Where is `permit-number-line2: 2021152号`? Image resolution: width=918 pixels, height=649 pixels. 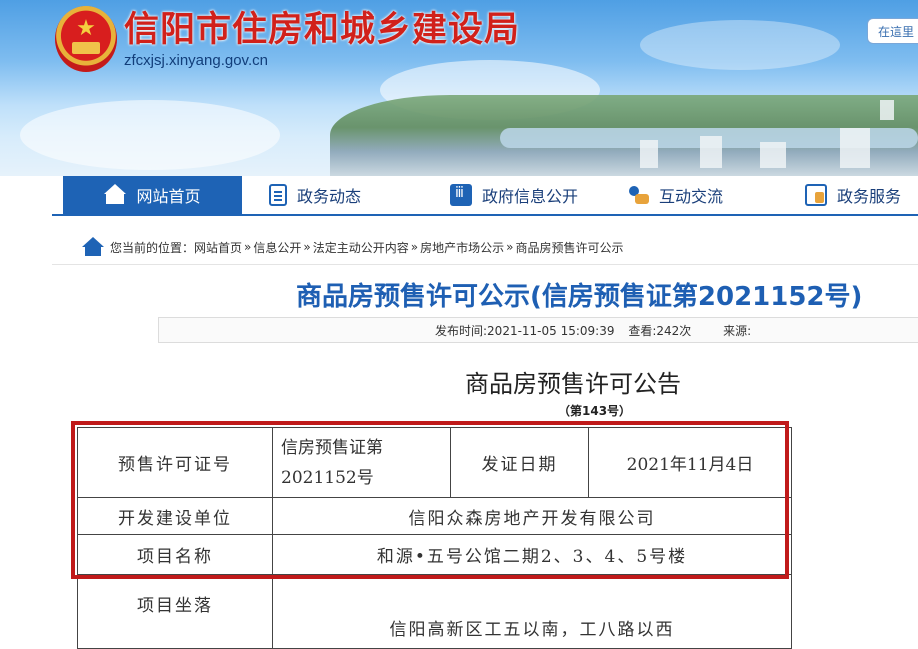 permit-number-line2: 2021152号 is located at coordinates (327, 477).